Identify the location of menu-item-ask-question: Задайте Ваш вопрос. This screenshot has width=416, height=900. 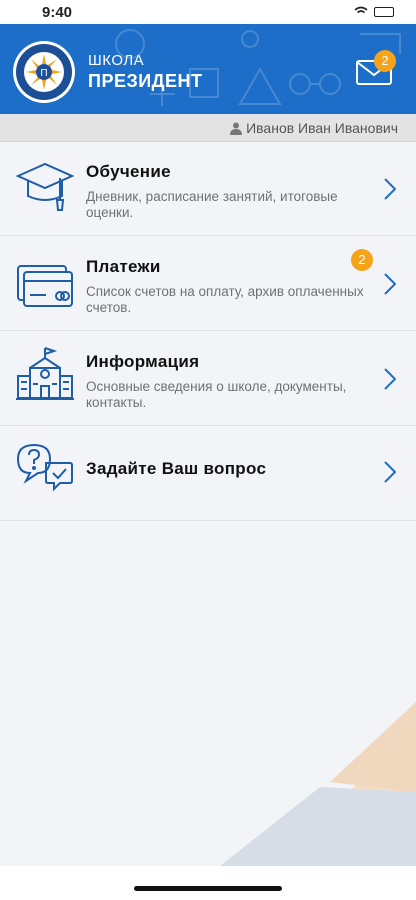
(208, 474).